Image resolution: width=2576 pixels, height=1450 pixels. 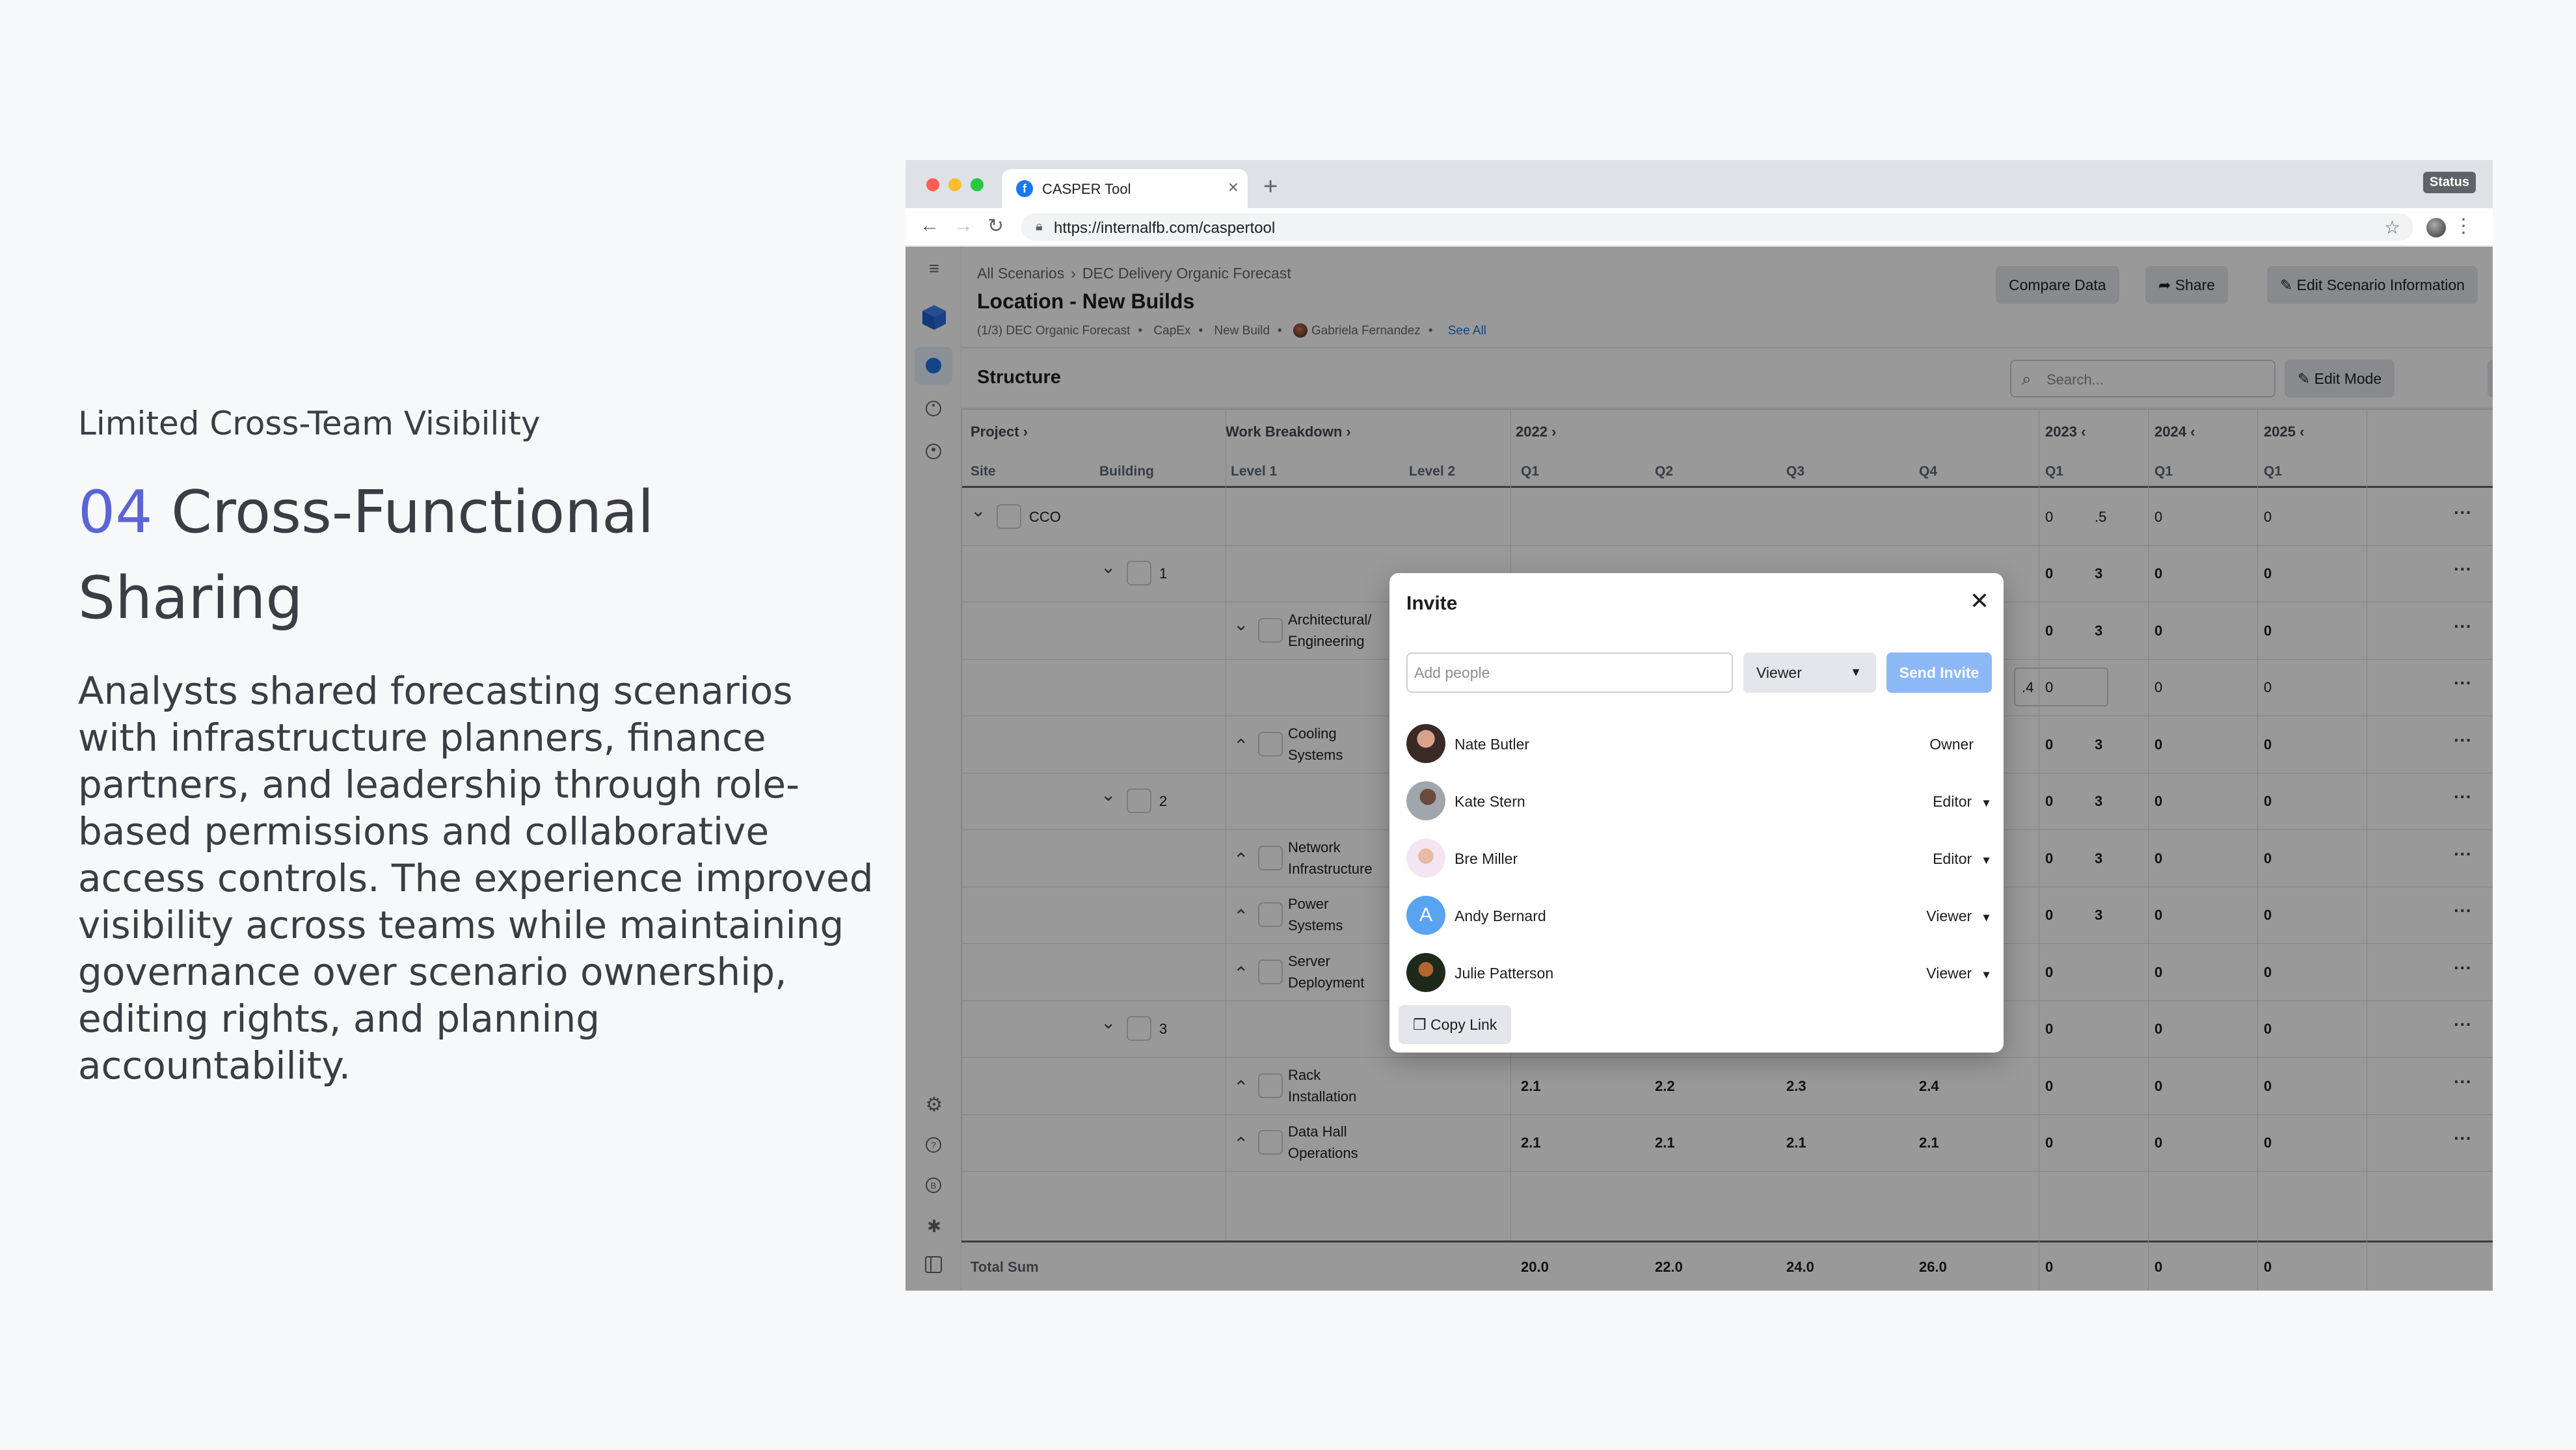 What do you see at coordinates (964, 226) in the screenshot?
I see `forward-arrow-icon: →` at bounding box center [964, 226].